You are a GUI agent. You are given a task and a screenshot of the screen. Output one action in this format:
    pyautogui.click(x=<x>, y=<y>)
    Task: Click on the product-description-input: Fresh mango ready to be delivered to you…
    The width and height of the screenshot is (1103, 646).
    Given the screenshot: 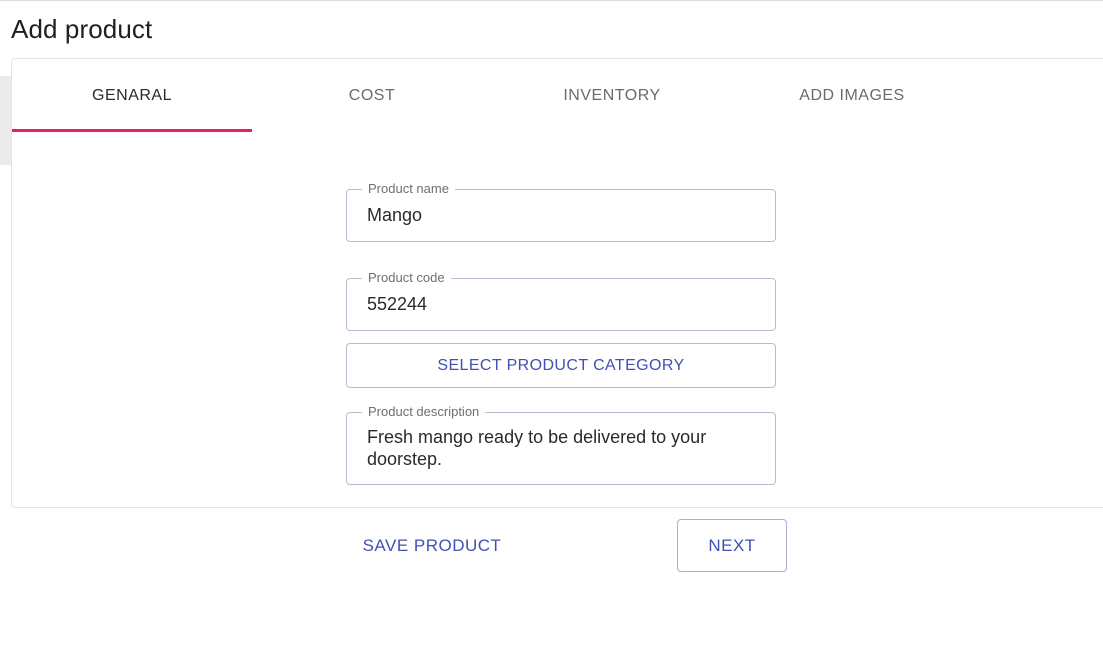 What is the action you would take?
    pyautogui.click(x=563, y=450)
    